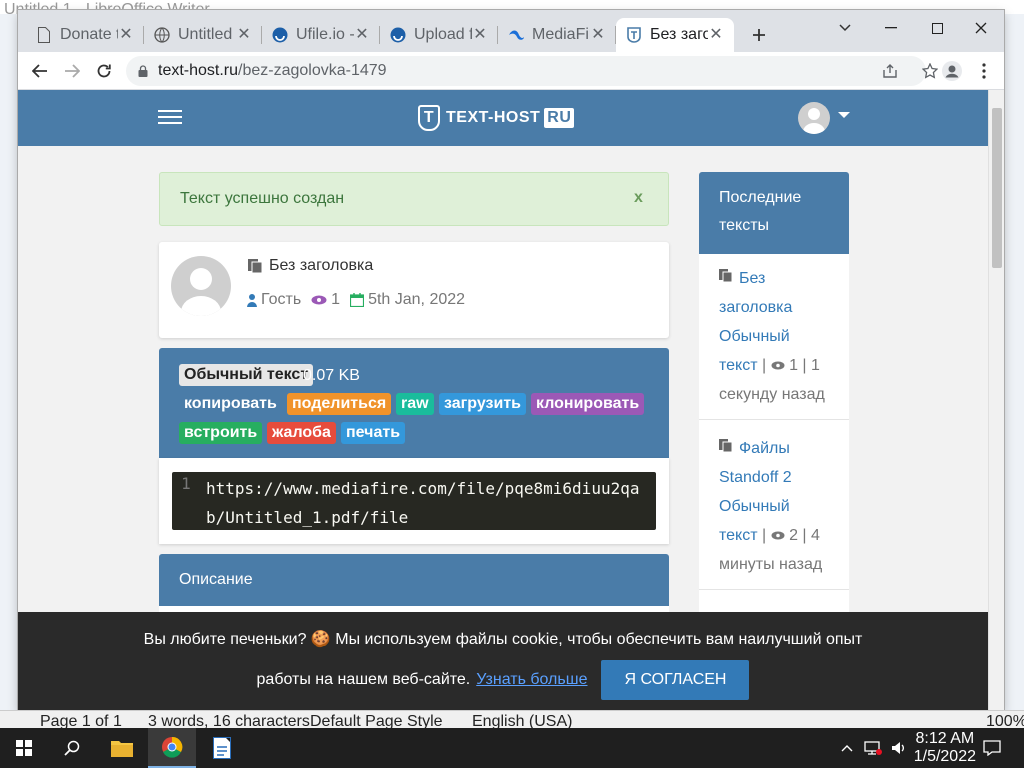 The height and width of the screenshot is (768, 1024). I want to click on tool-button: жалоба, so click(301, 433).